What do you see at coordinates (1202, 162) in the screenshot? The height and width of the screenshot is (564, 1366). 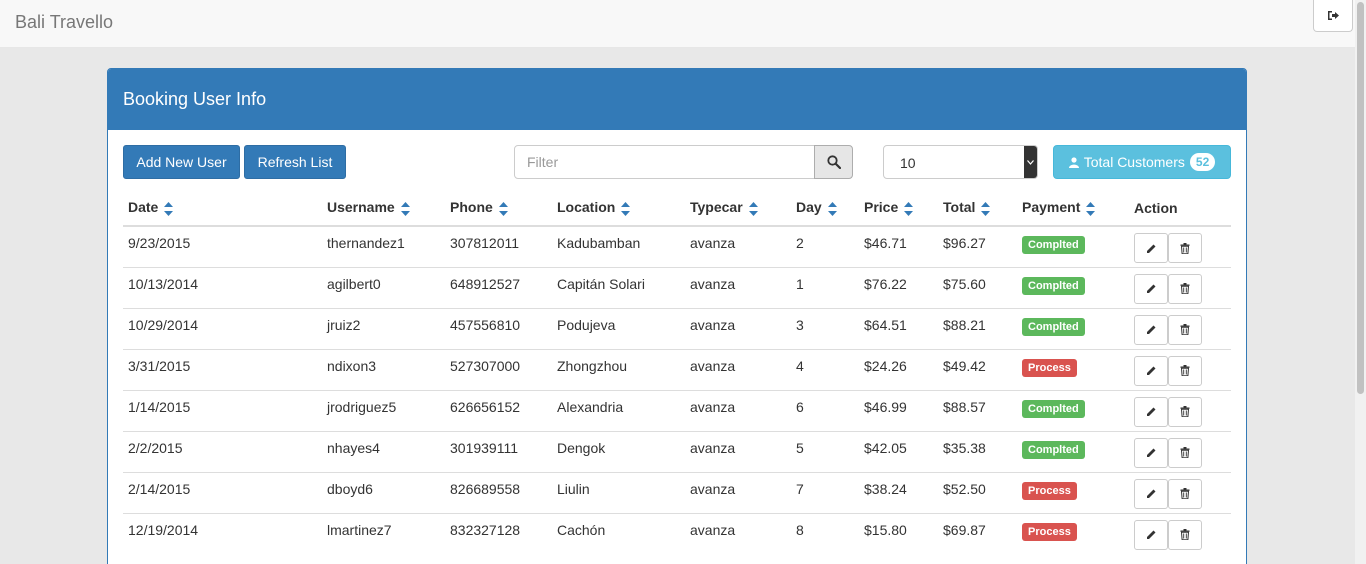 I see `total-customers-badge: 52` at bounding box center [1202, 162].